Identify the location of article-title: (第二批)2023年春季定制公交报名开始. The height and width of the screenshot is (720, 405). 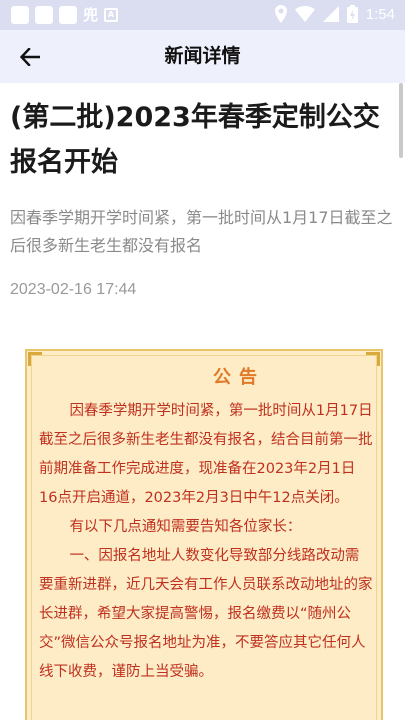
(195, 140).